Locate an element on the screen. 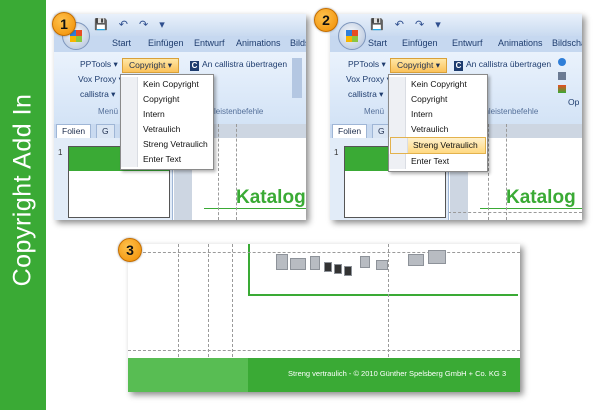 The width and height of the screenshot is (600, 410). office-button is located at coordinates (352, 36).